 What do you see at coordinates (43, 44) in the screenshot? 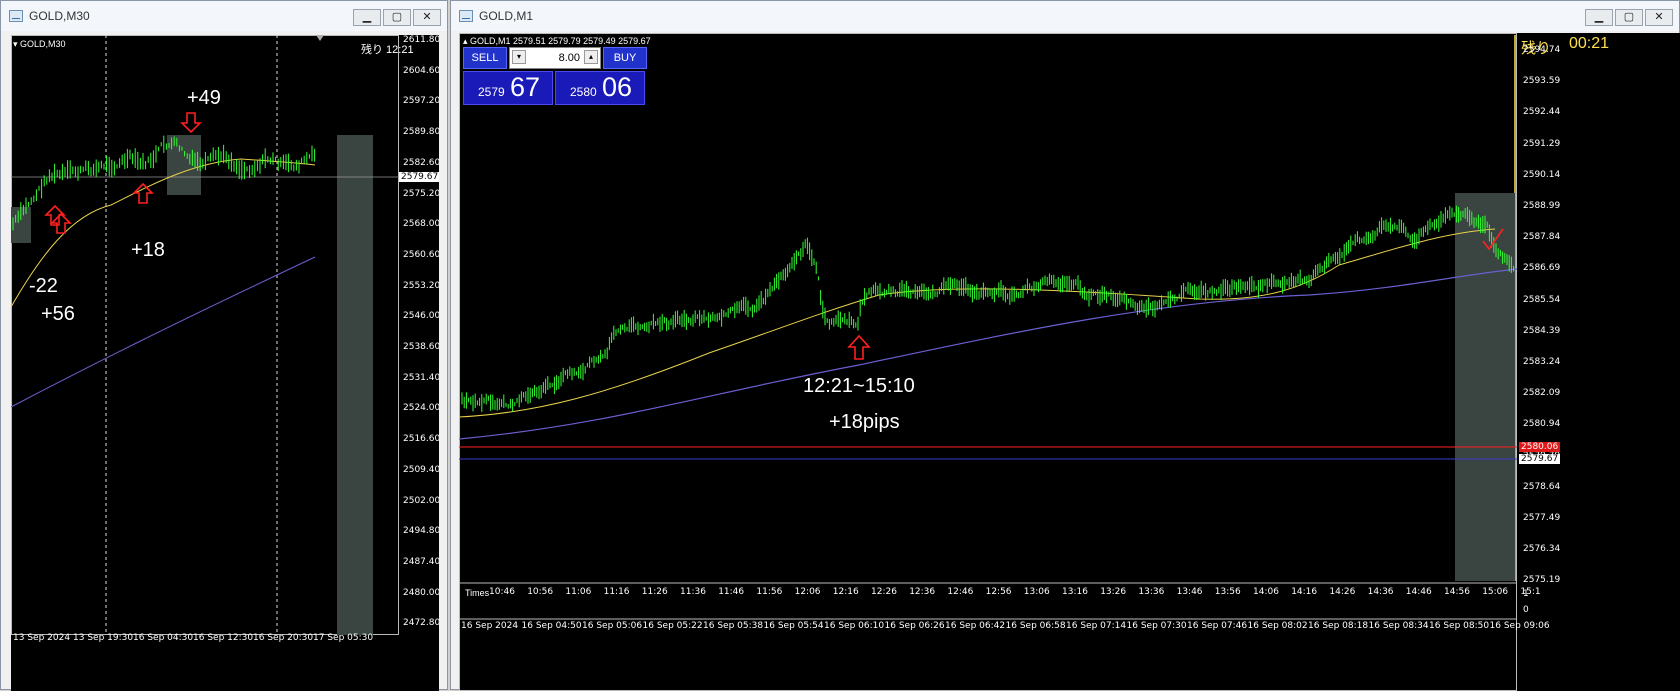
I see `symbol-text: GOLD,M30` at bounding box center [43, 44].